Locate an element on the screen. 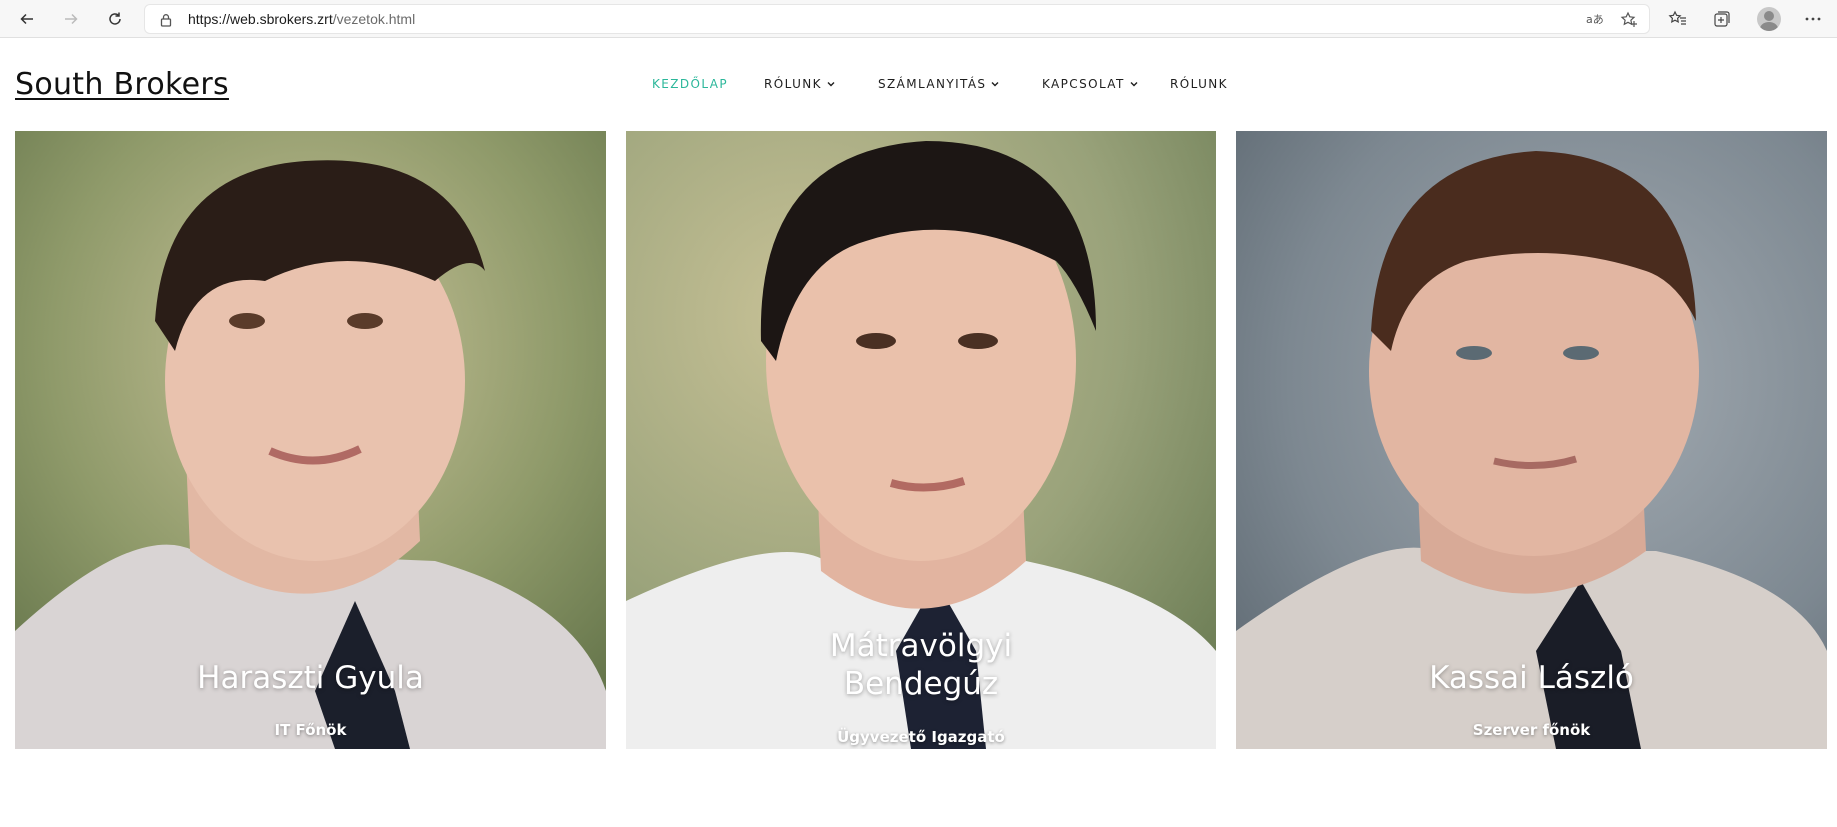  svg-text: aあ is located at coordinates (1594, 19).